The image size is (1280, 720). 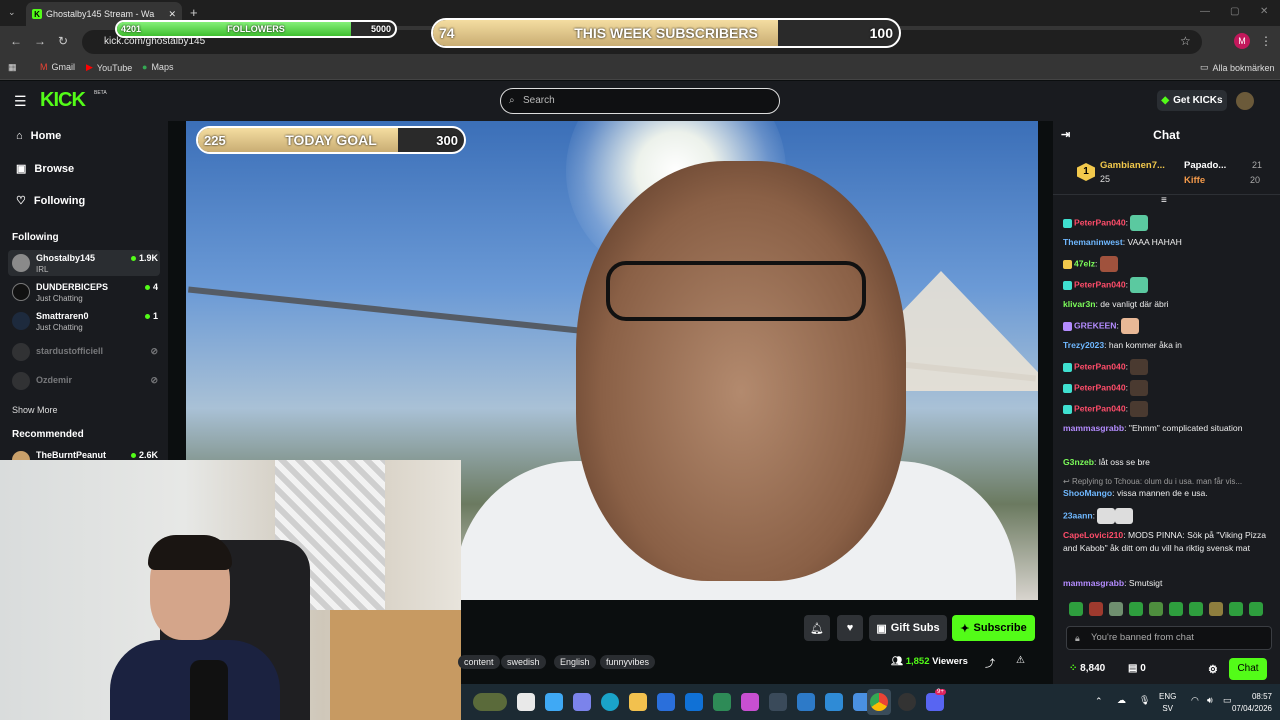 I want to click on teams-icon, so click(x=582, y=702).